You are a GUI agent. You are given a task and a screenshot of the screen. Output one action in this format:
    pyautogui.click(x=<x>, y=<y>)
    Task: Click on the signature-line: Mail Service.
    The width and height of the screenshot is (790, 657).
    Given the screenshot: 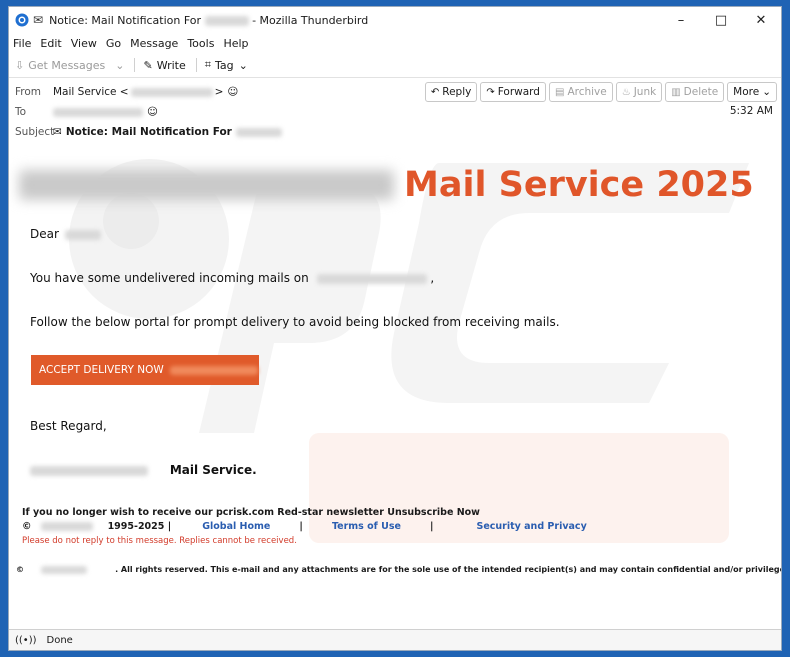 What is the action you would take?
    pyautogui.click(x=143, y=470)
    